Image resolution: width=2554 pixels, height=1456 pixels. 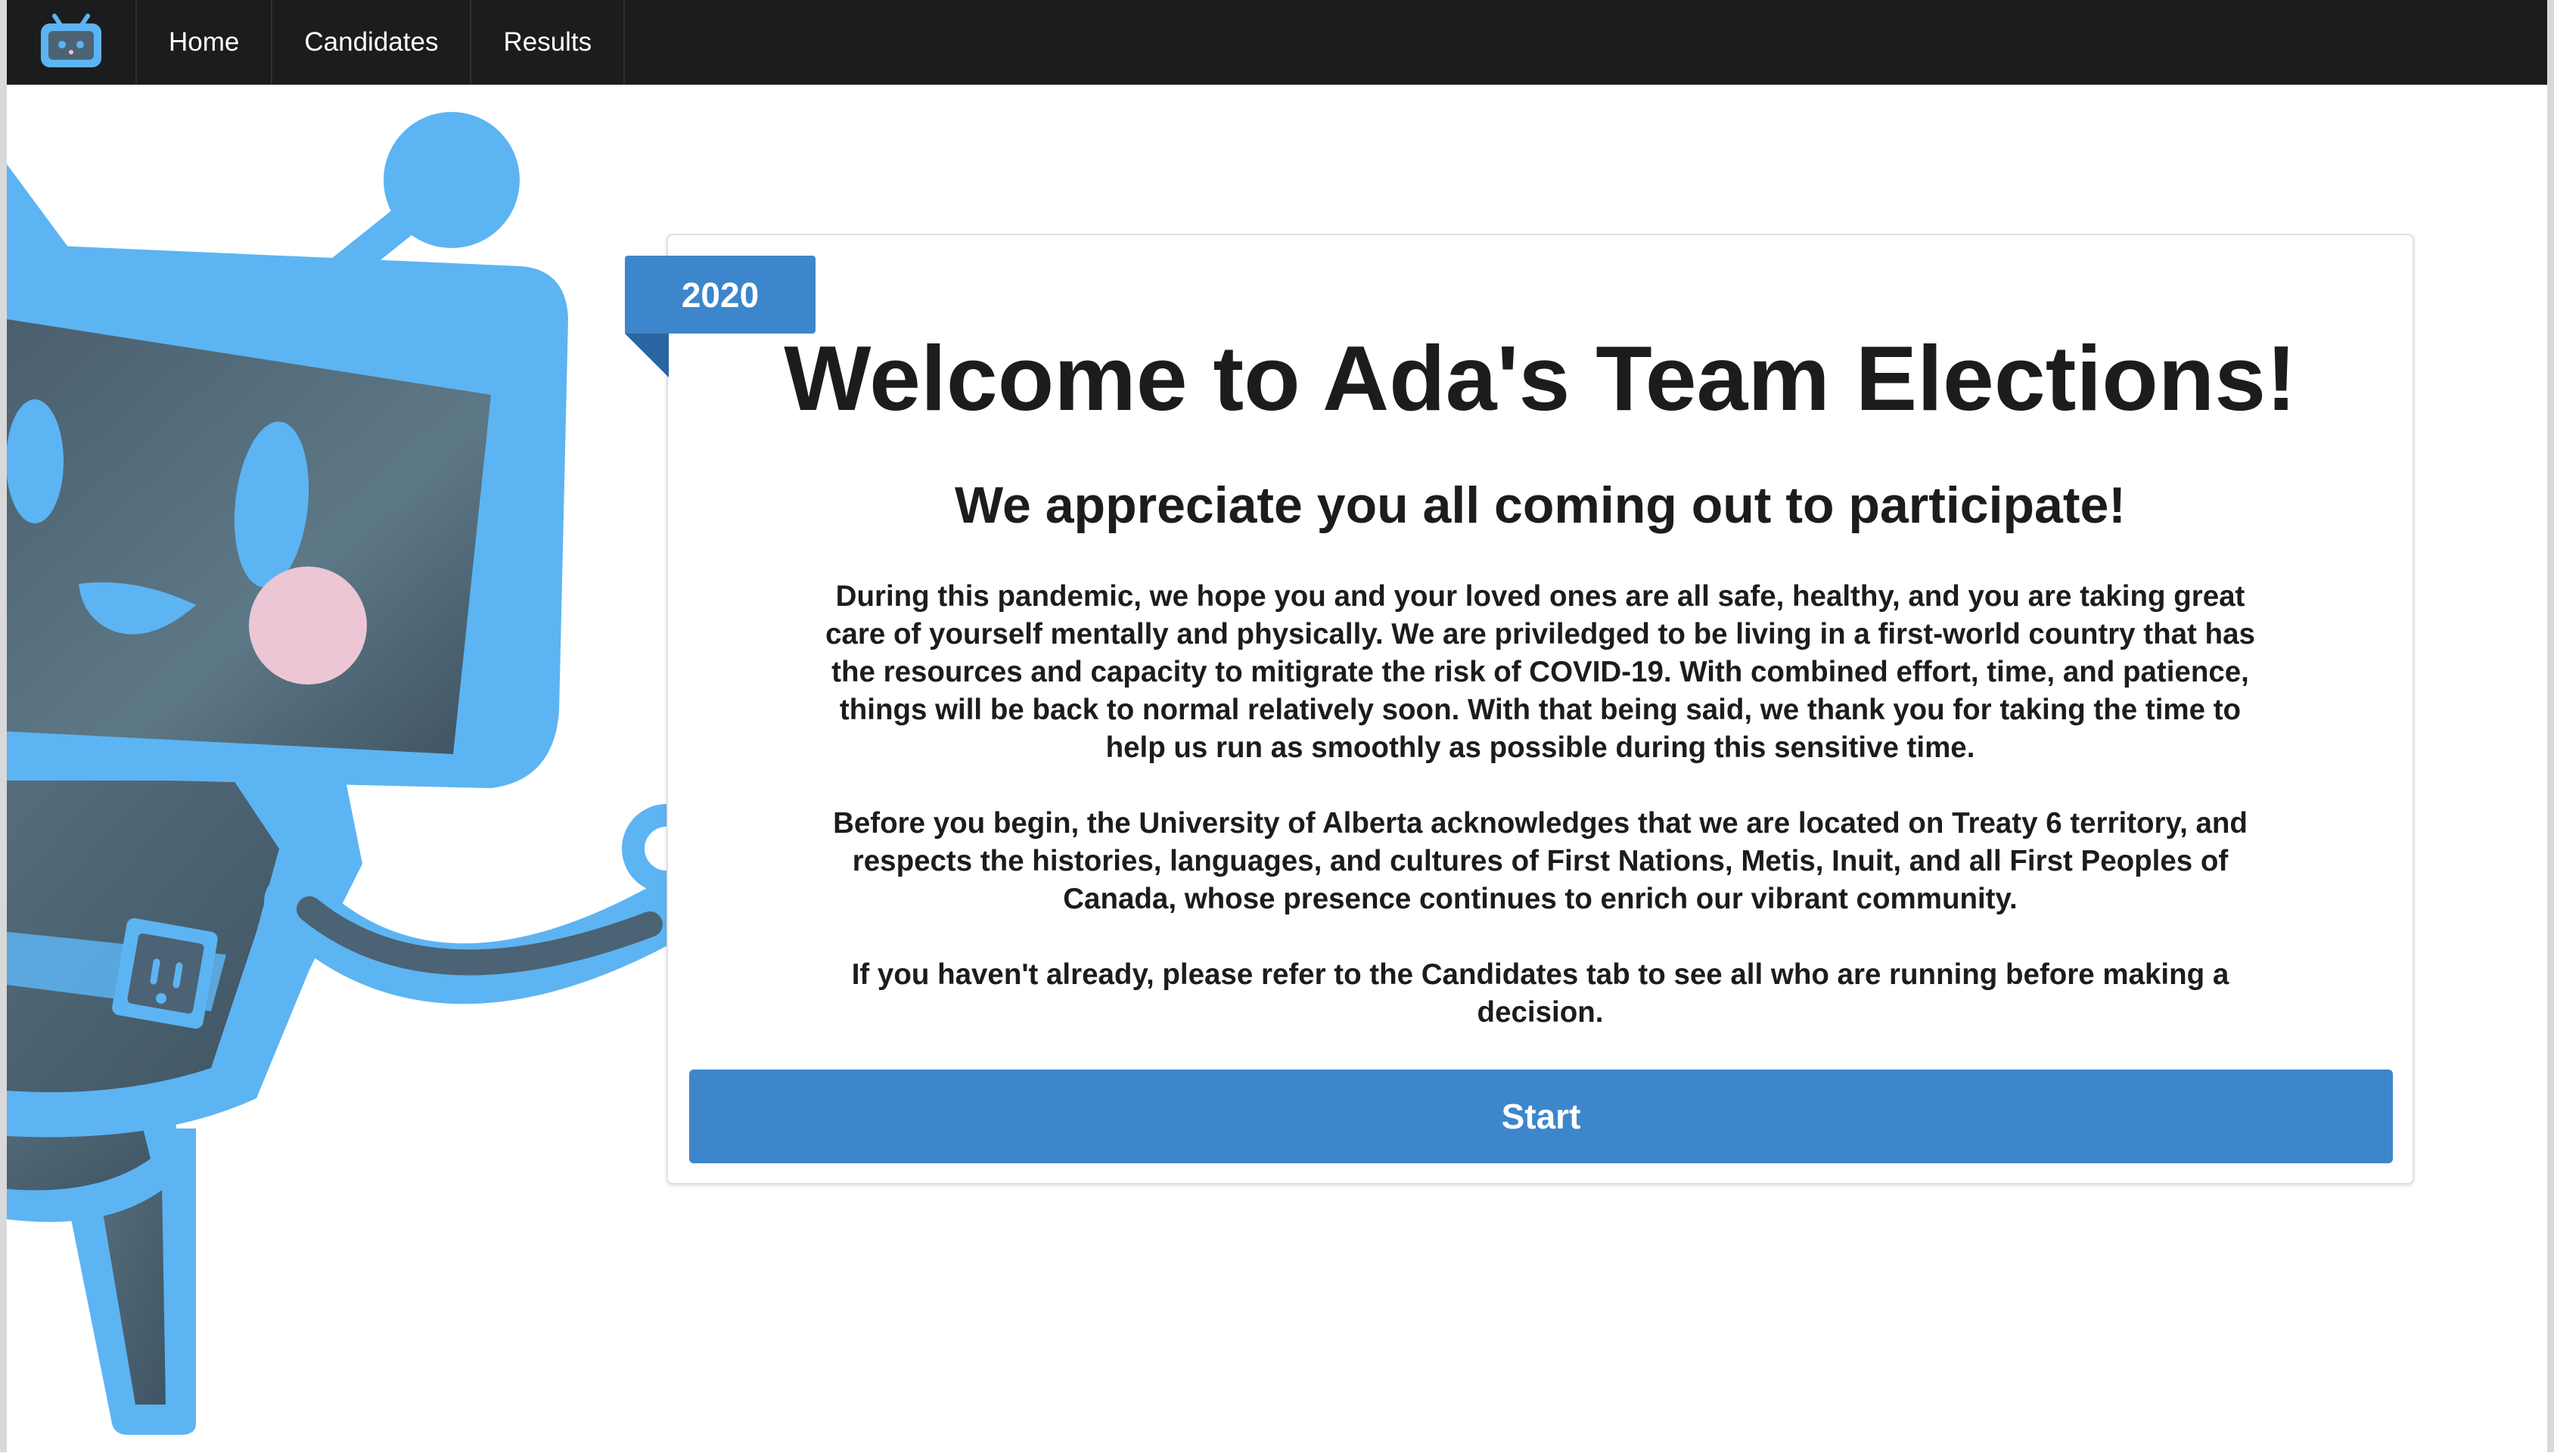 I want to click on top-navbar: Home Candidates Results, so click(x=1277, y=42).